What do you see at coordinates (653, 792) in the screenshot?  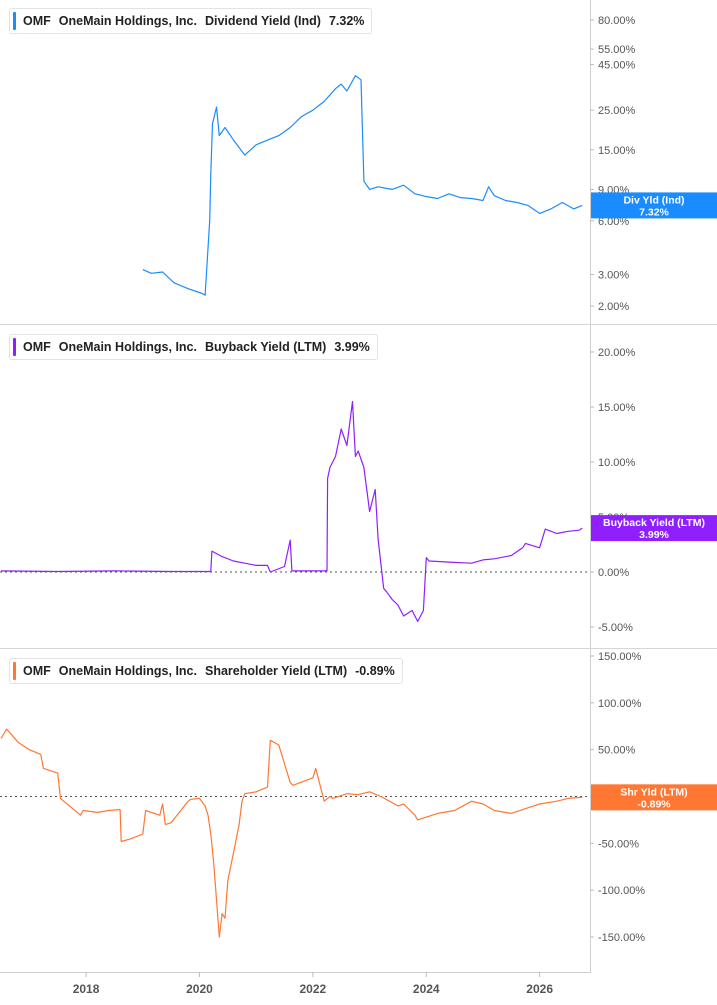 I see `value-tag-label: Shr Yld (LTM)` at bounding box center [653, 792].